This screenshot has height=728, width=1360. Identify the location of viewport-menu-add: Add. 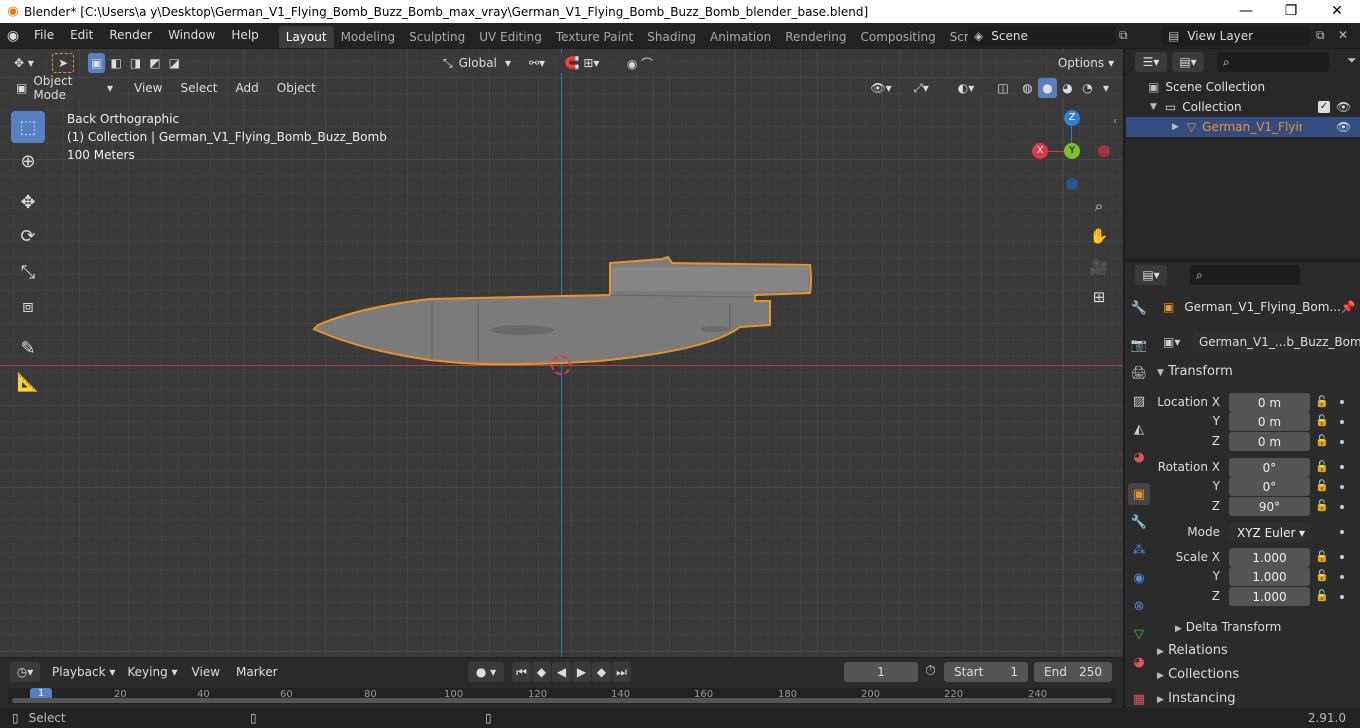
(247, 88).